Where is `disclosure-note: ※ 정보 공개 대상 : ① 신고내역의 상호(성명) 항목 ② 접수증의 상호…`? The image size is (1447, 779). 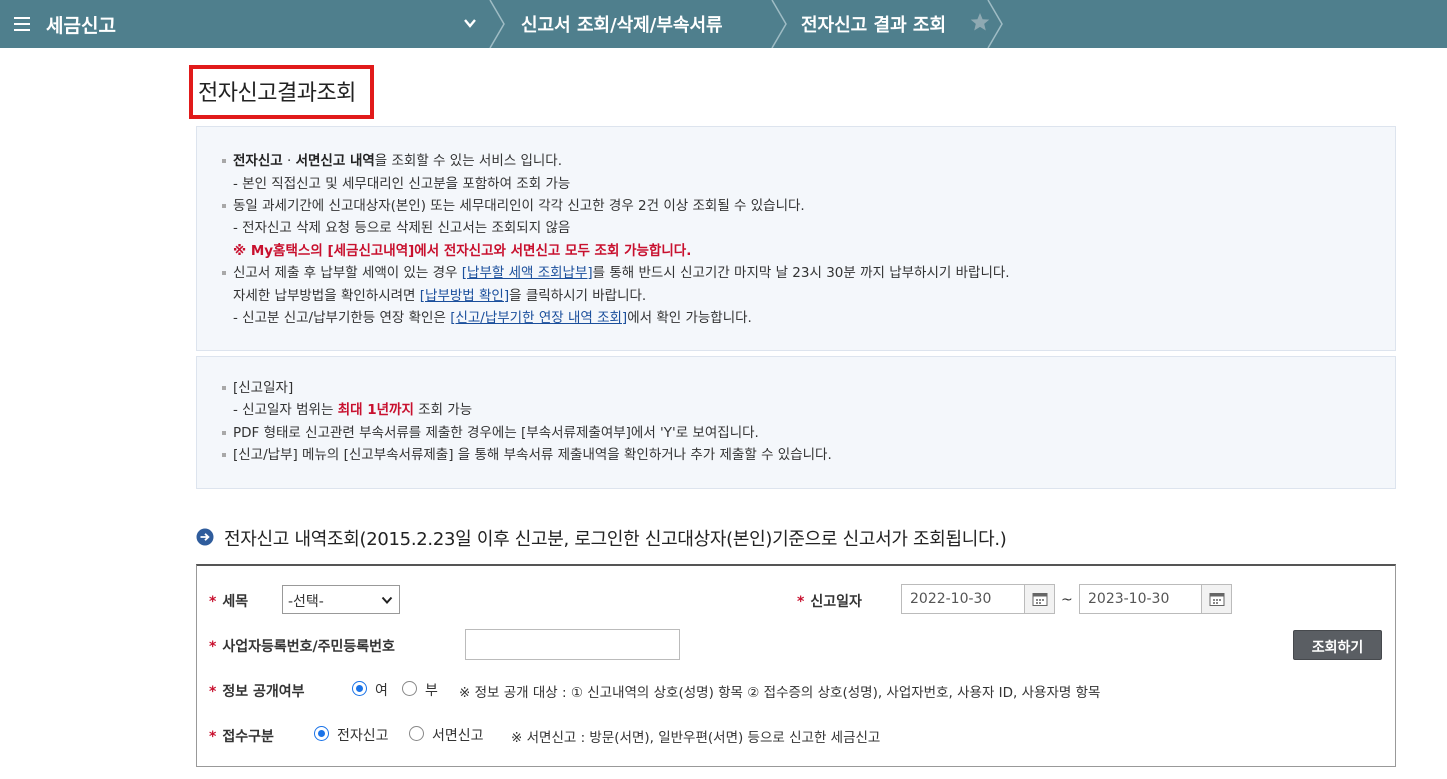 disclosure-note: ※ 정보 공개 대상 : ① 신고내역의 상호(성명) 항목 ② 접수증의 상호… is located at coordinates (780, 693).